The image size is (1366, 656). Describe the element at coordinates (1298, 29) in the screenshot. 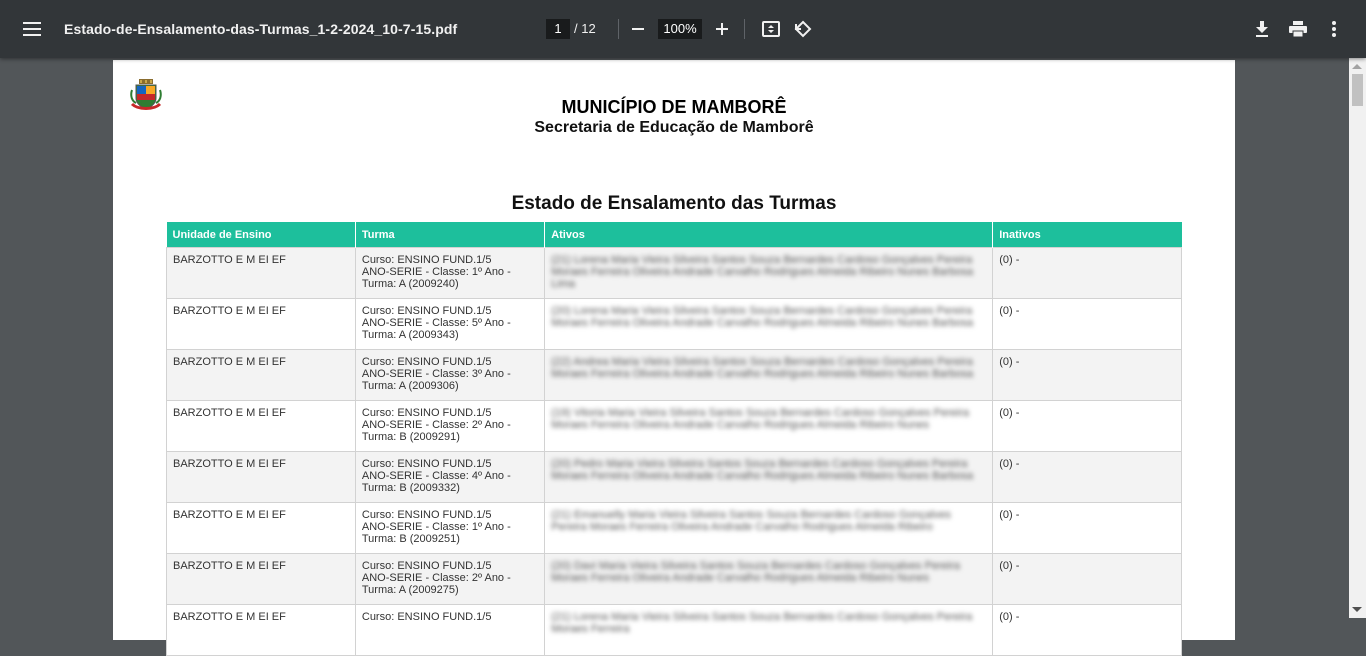

I see `print-icon` at that location.